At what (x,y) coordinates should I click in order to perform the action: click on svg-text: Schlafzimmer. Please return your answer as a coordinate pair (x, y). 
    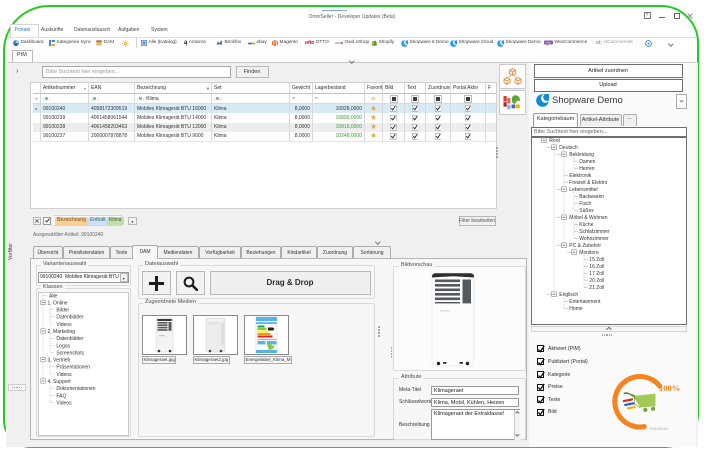
    Looking at the image, I should click on (594, 232).